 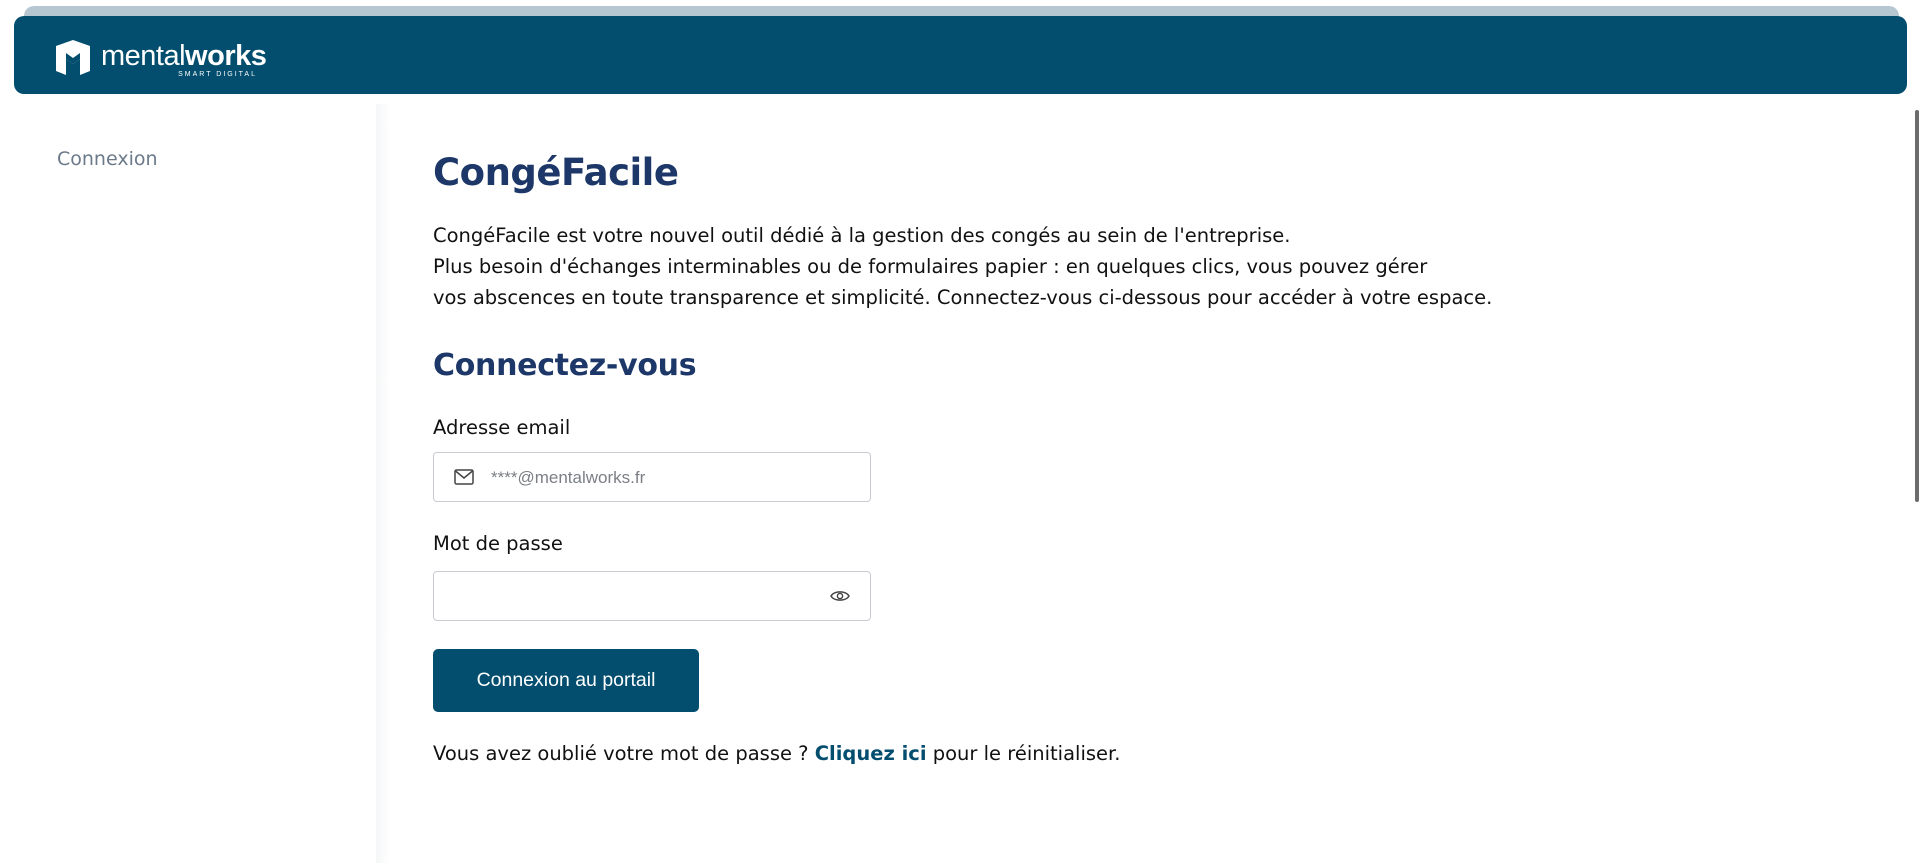 I want to click on password-label: Mot de passe, so click(x=498, y=543).